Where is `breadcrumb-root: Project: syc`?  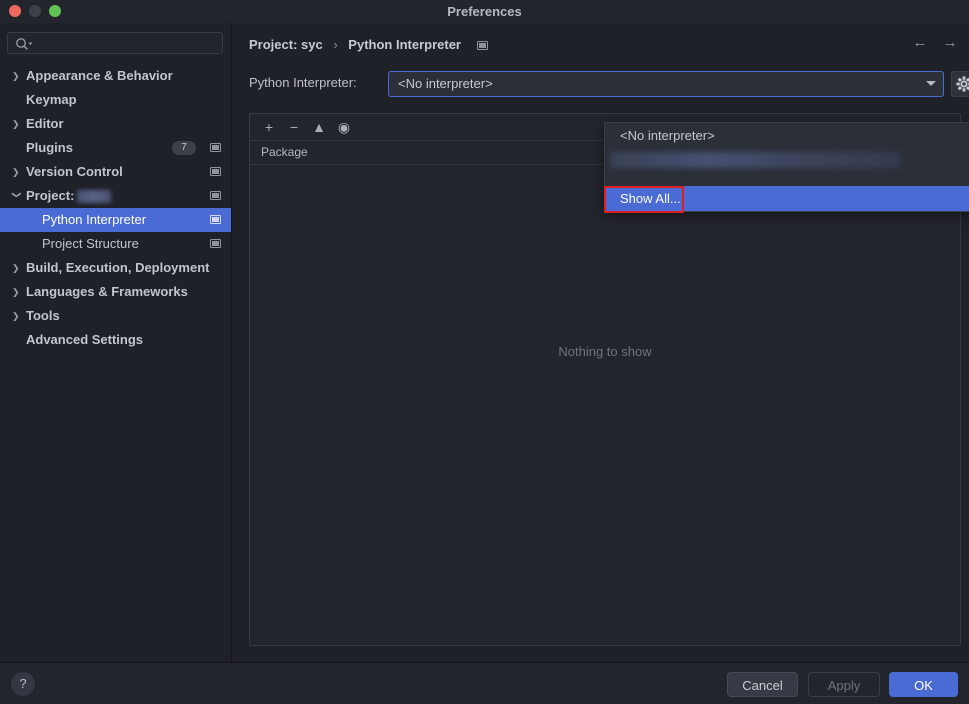 breadcrumb-root: Project: syc is located at coordinates (286, 44).